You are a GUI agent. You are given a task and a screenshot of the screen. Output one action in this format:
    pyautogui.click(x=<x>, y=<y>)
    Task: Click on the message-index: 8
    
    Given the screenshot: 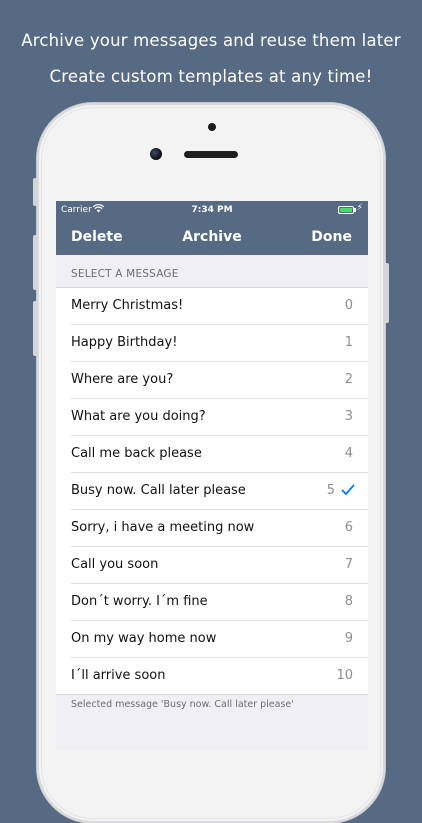 What is the action you would take?
    pyautogui.click(x=348, y=601)
    